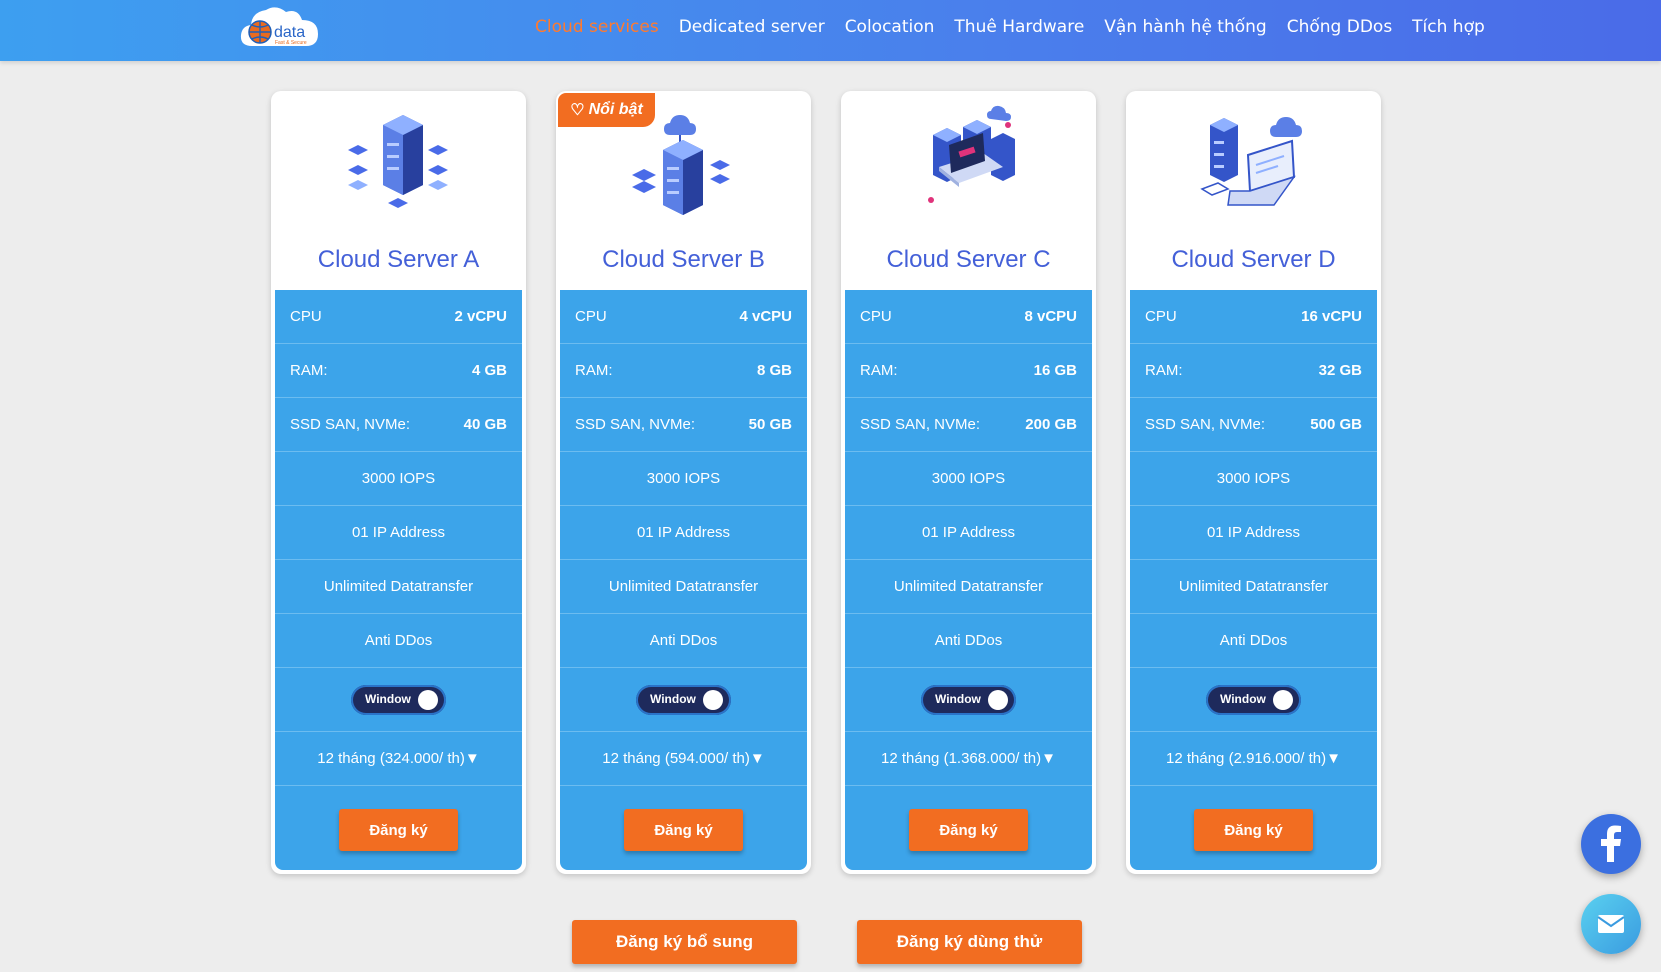 This screenshot has width=1661, height=972. I want to click on nav-cloud-services: Cloud services, so click(597, 27).